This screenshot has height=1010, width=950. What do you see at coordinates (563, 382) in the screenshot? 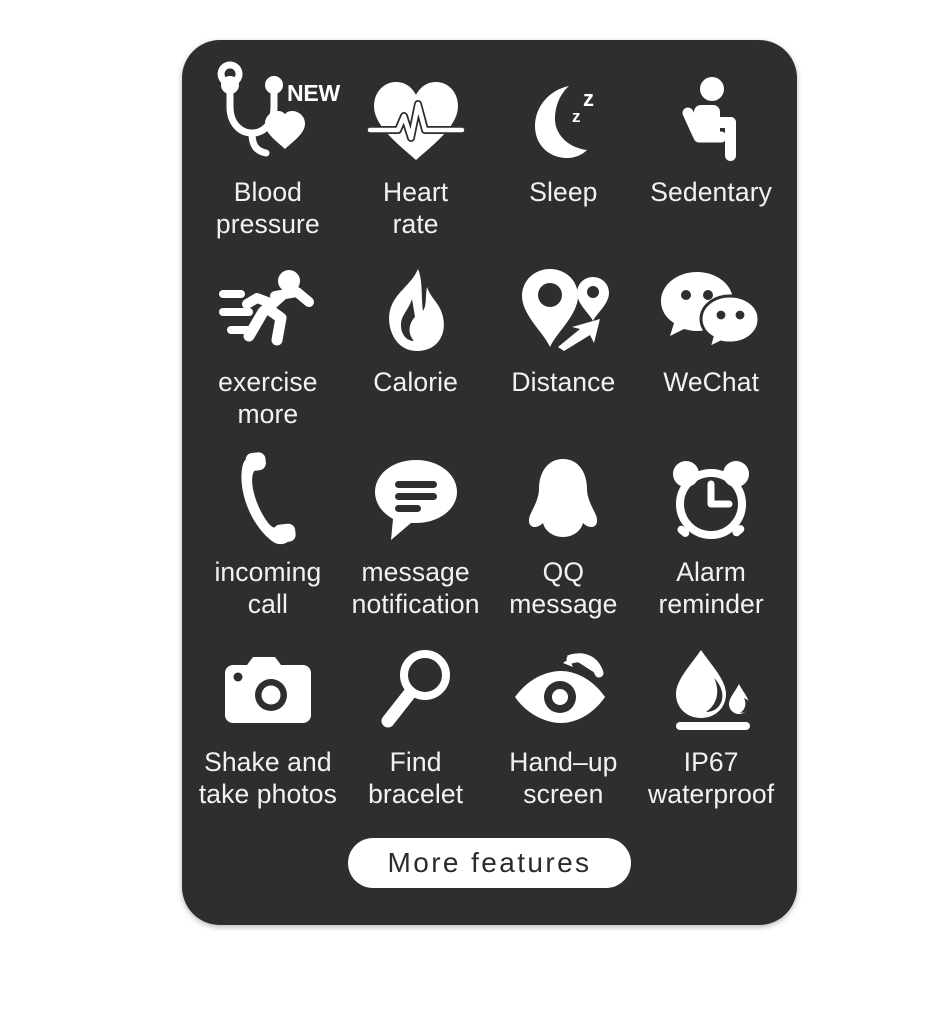
I see `feature-label: Distance` at bounding box center [563, 382].